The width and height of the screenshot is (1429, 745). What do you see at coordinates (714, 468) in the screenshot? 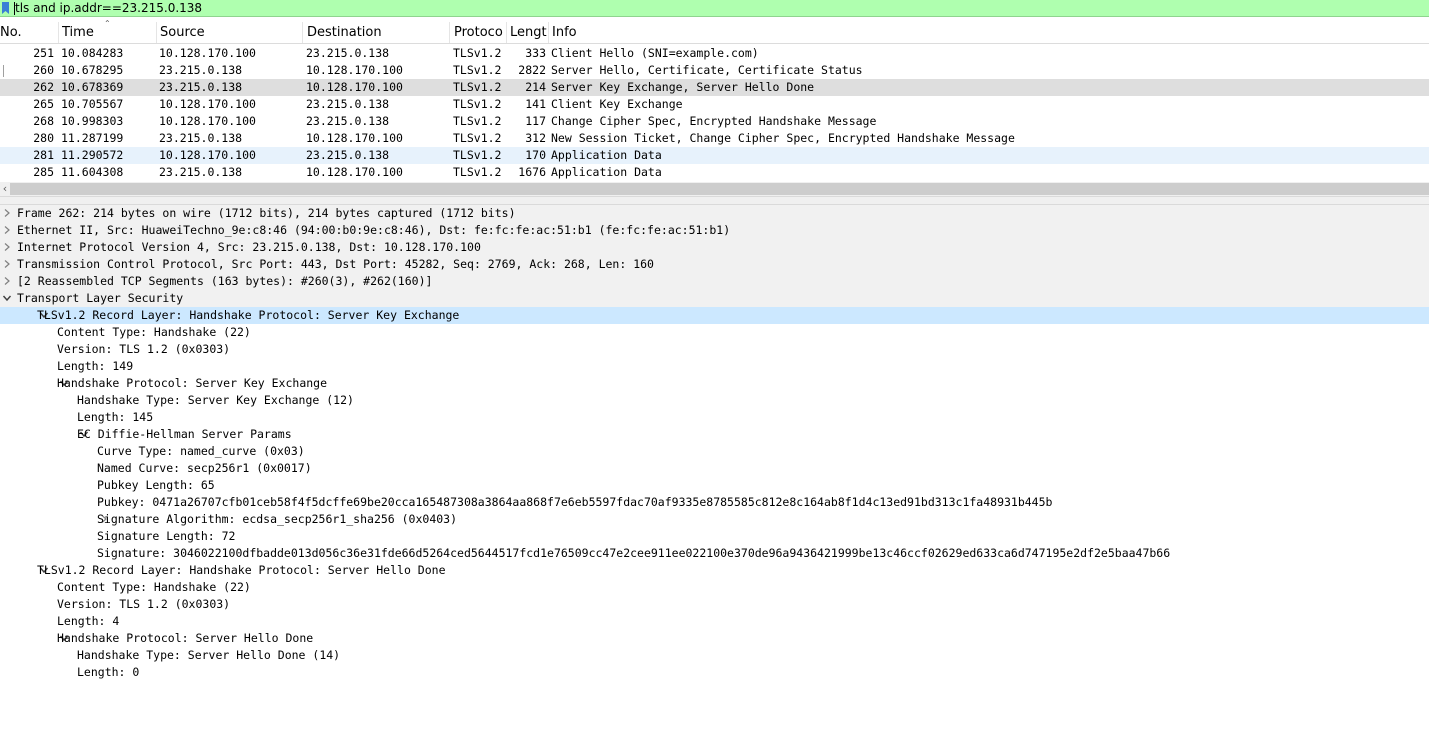
I see `detail-tree-item: Named Curve: secp256r1 (0x0017)` at bounding box center [714, 468].